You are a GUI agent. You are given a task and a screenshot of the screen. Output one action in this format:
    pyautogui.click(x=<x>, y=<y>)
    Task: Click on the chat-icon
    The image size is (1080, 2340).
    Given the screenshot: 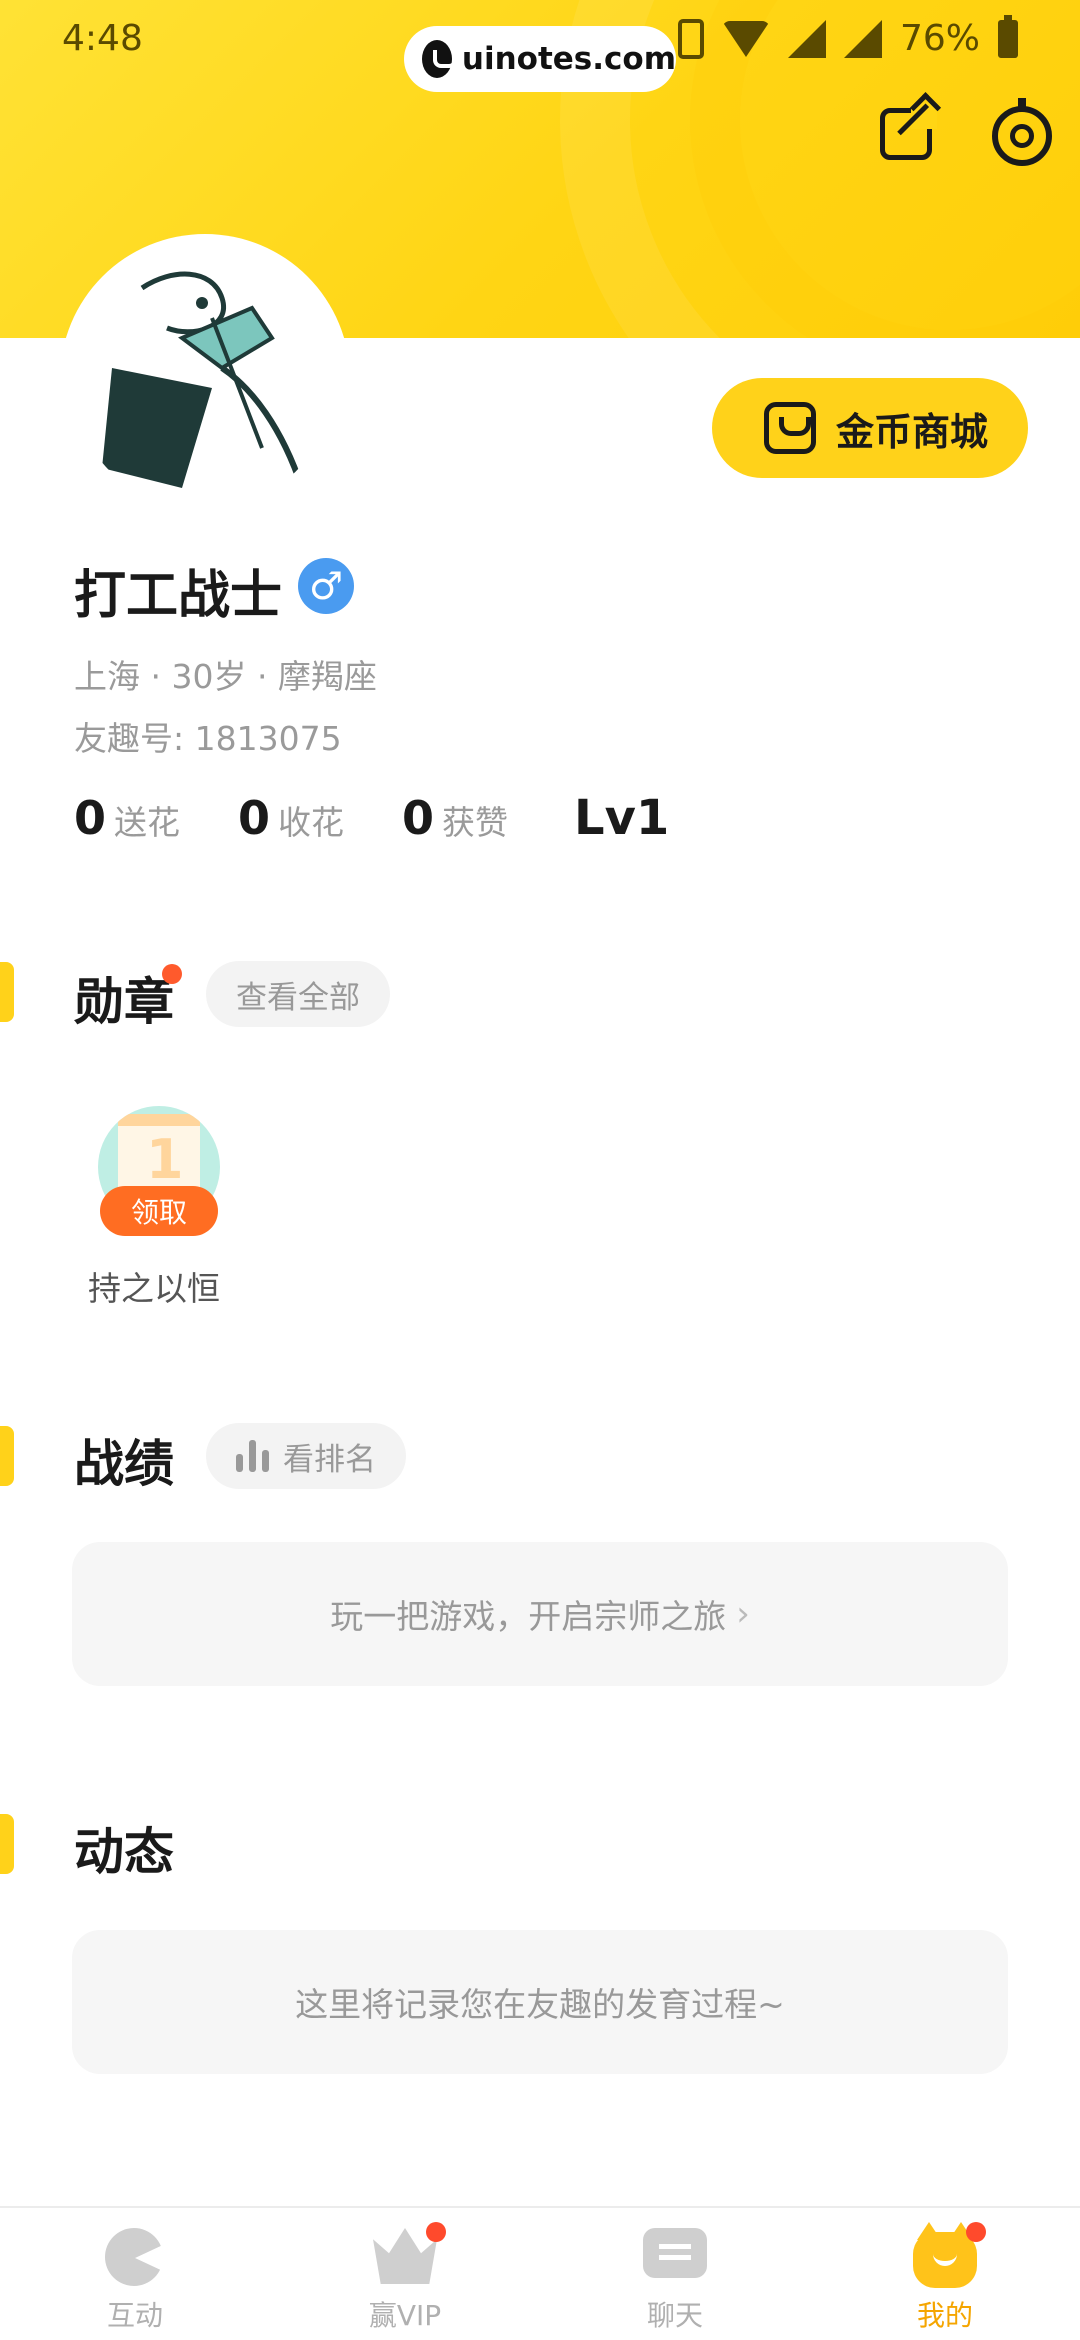 What is the action you would take?
    pyautogui.click(x=675, y=2253)
    